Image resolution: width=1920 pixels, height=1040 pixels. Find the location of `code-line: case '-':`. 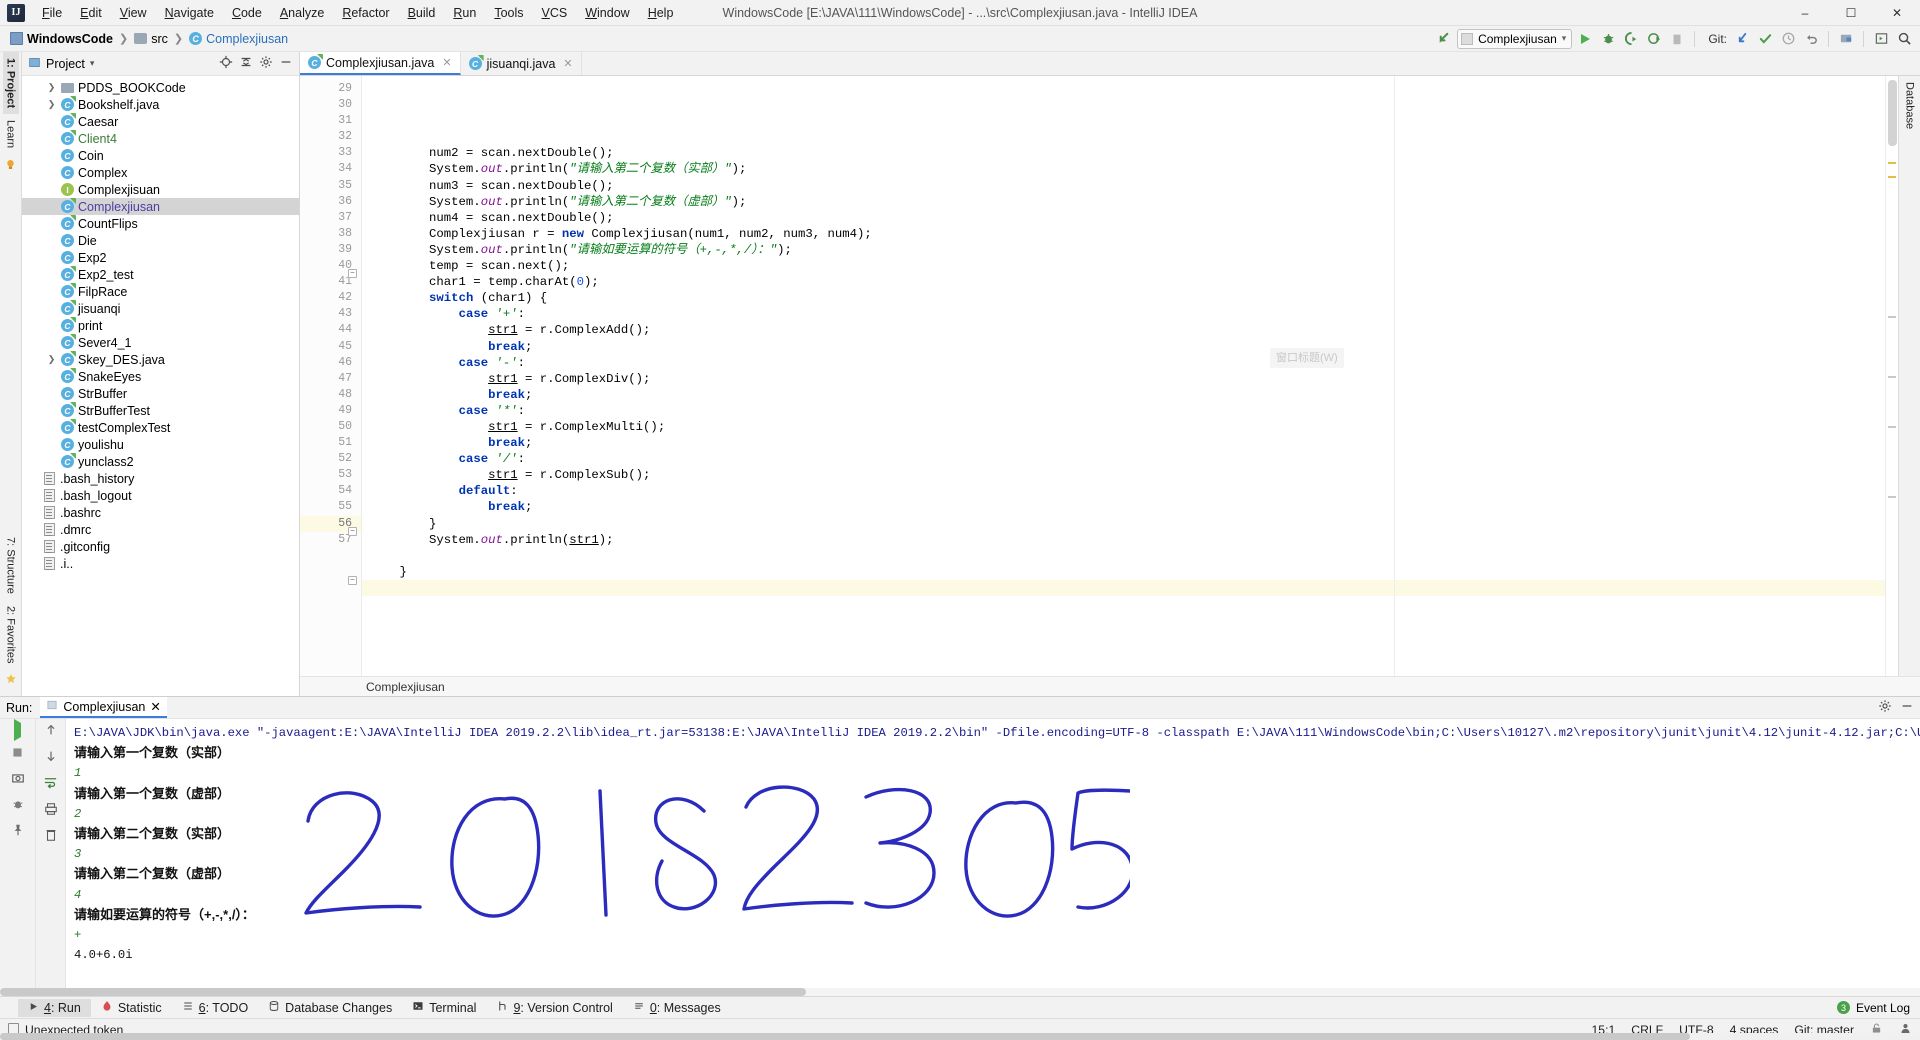

code-line: case '-': is located at coordinates (1123, 363).